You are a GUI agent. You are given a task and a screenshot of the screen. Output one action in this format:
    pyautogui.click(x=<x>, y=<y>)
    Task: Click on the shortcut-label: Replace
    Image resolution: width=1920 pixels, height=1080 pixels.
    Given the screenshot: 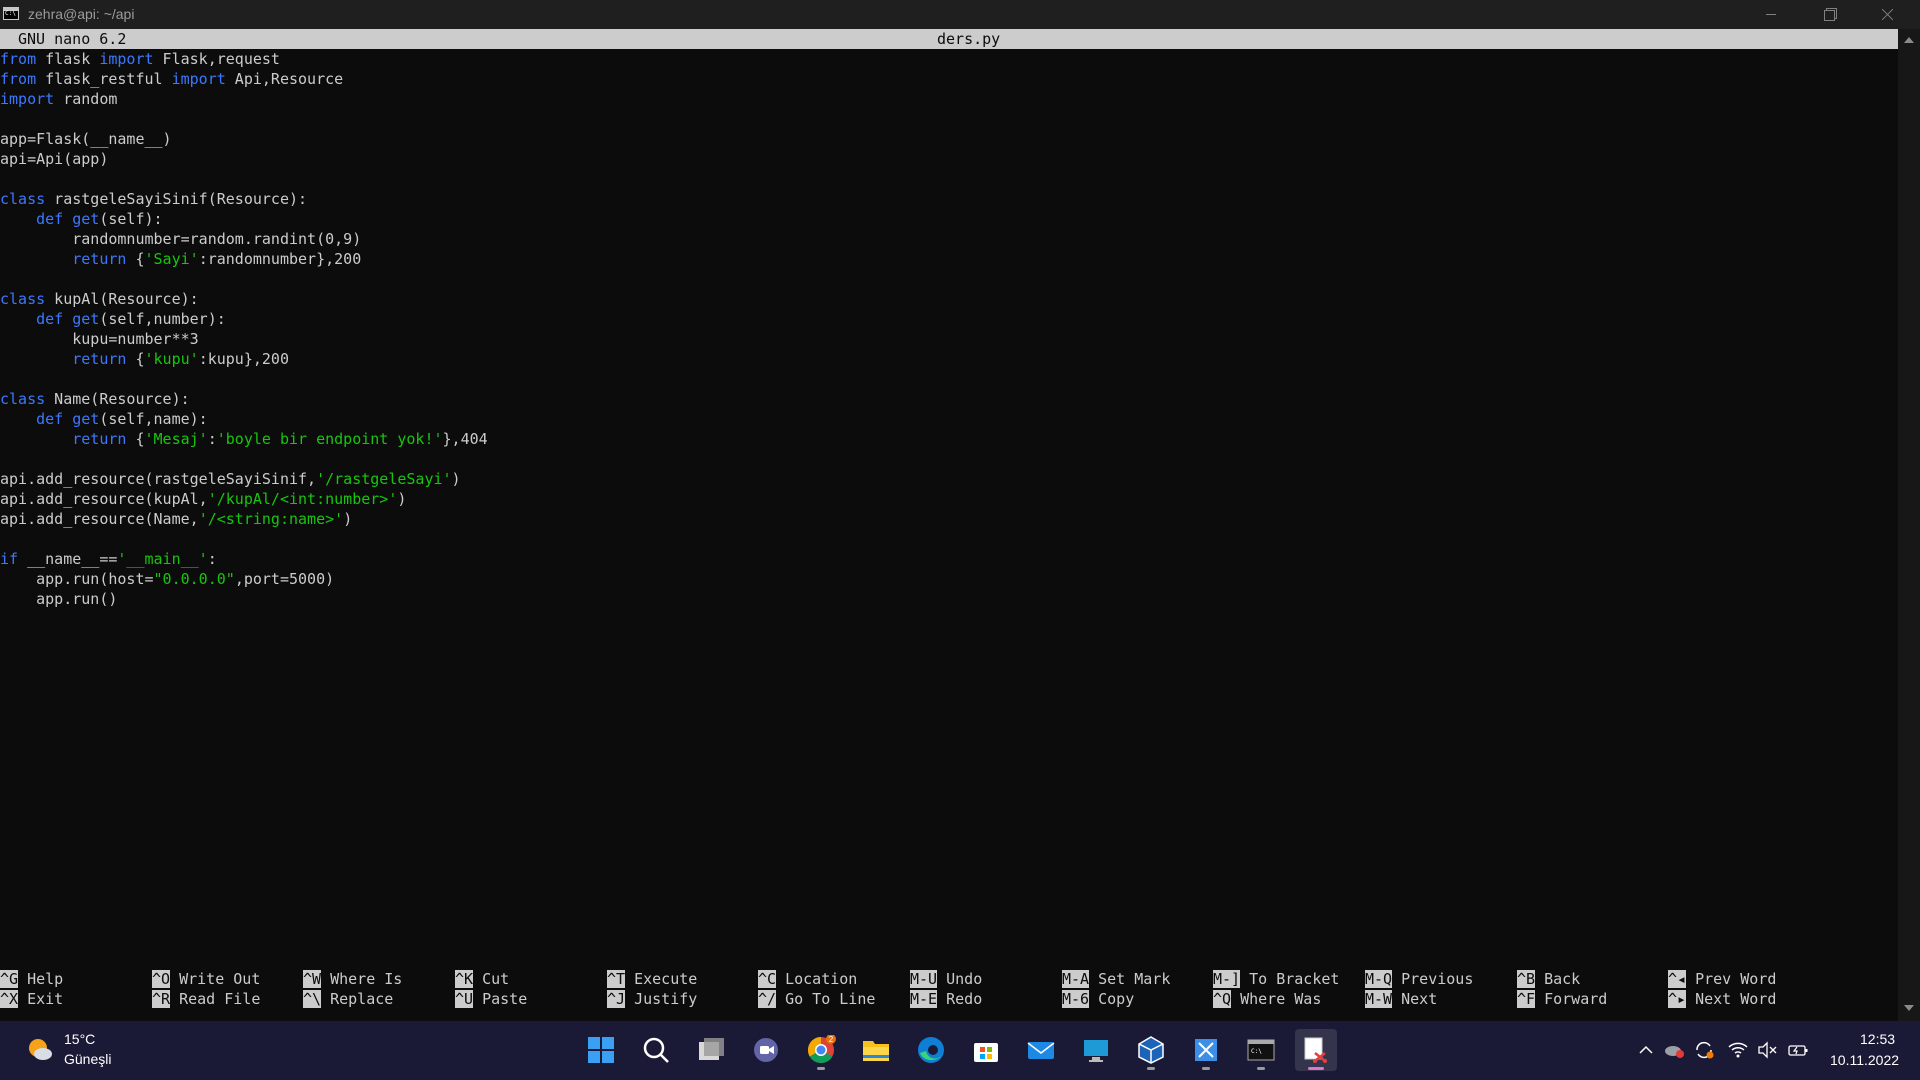 What is the action you would take?
    pyautogui.click(x=362, y=999)
    